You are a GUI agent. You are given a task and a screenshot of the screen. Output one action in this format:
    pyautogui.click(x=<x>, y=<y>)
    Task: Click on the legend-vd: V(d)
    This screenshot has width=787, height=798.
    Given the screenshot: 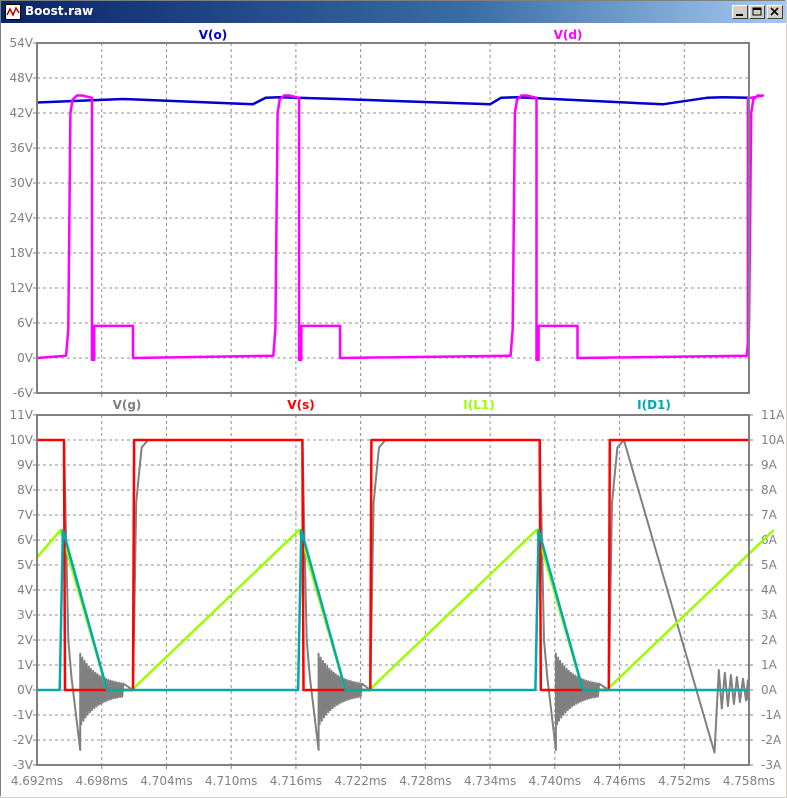 What is the action you would take?
    pyautogui.click(x=568, y=35)
    